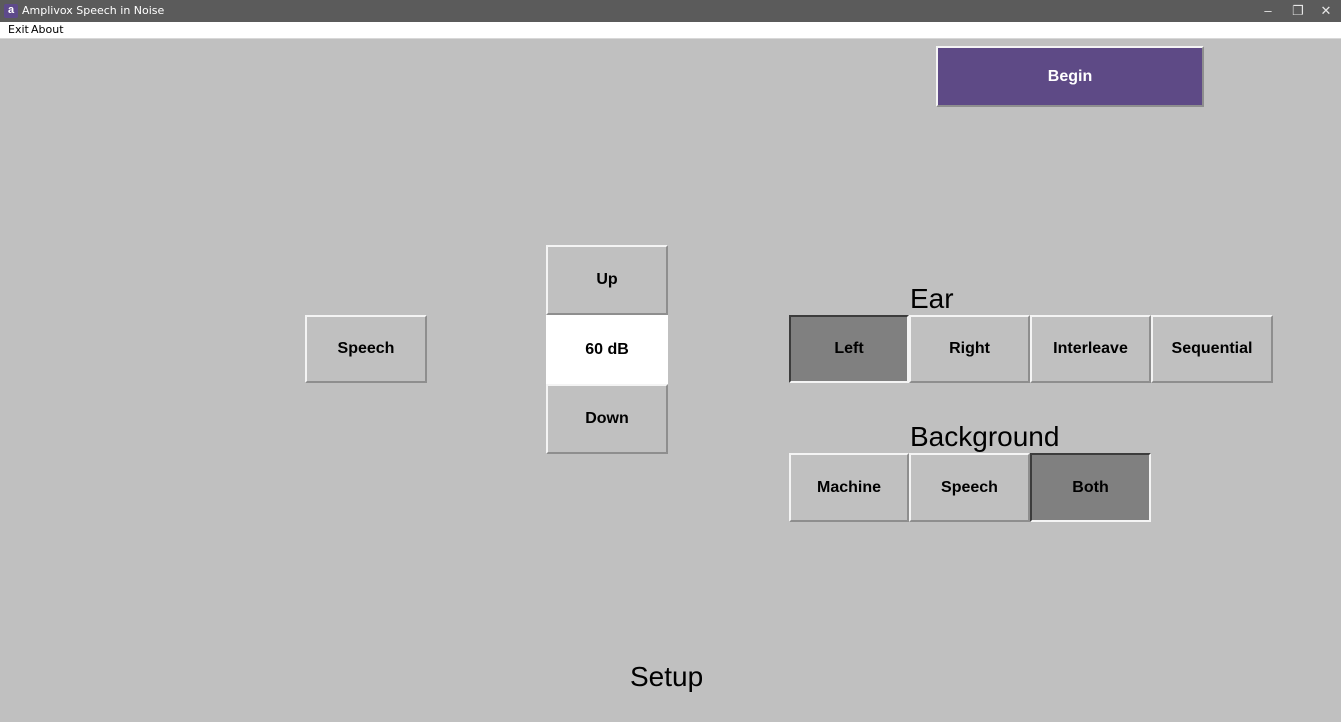 The image size is (1341, 722). Describe the element at coordinates (18, 30) in the screenshot. I see `menu-item-exit: Exit` at that location.